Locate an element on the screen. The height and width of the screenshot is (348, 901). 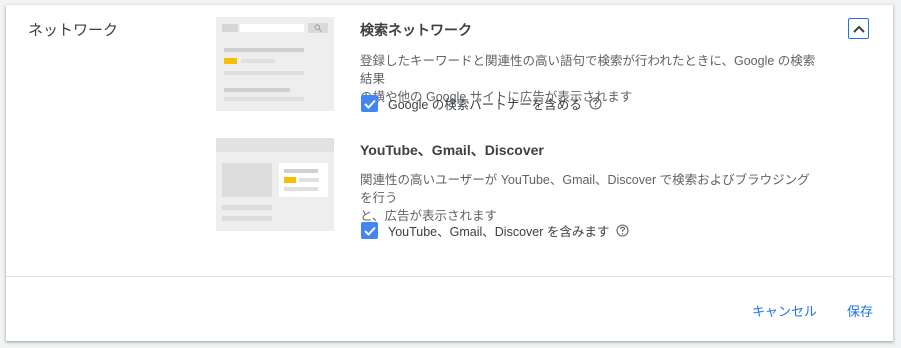
chevron-up-icon is located at coordinates (858, 29).